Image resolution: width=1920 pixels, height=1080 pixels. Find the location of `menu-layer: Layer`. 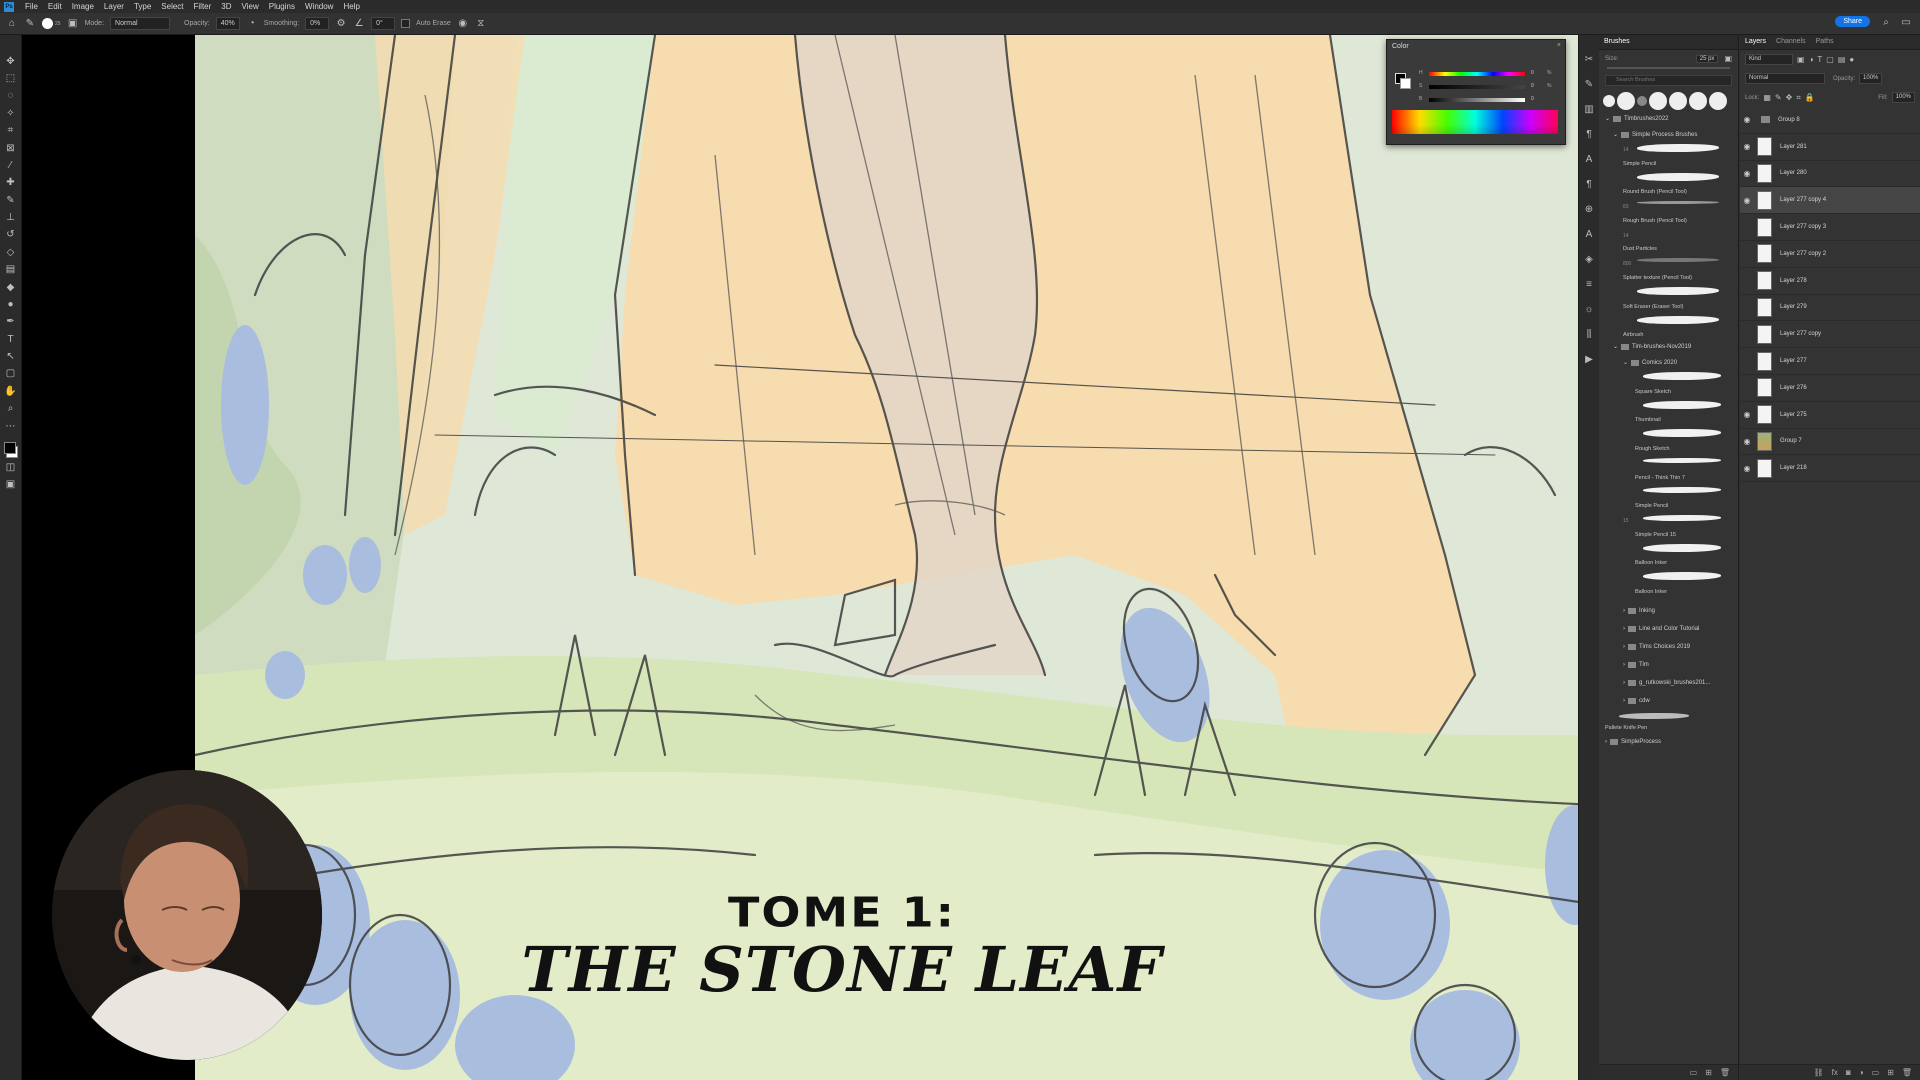

menu-layer: Layer is located at coordinates (114, 6).